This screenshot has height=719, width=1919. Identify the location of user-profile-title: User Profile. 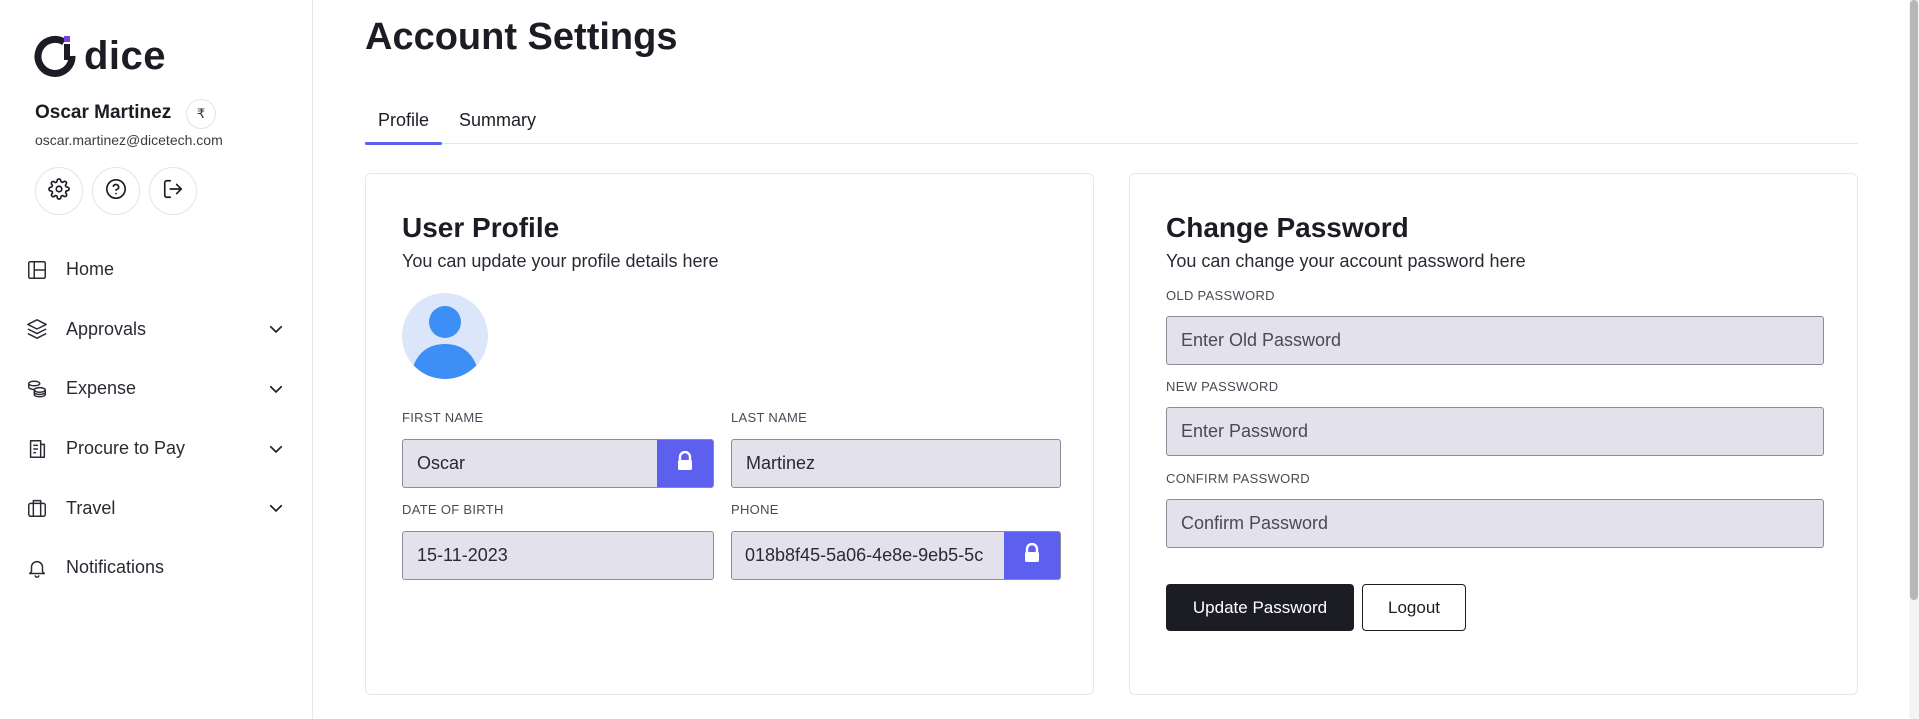
(481, 227).